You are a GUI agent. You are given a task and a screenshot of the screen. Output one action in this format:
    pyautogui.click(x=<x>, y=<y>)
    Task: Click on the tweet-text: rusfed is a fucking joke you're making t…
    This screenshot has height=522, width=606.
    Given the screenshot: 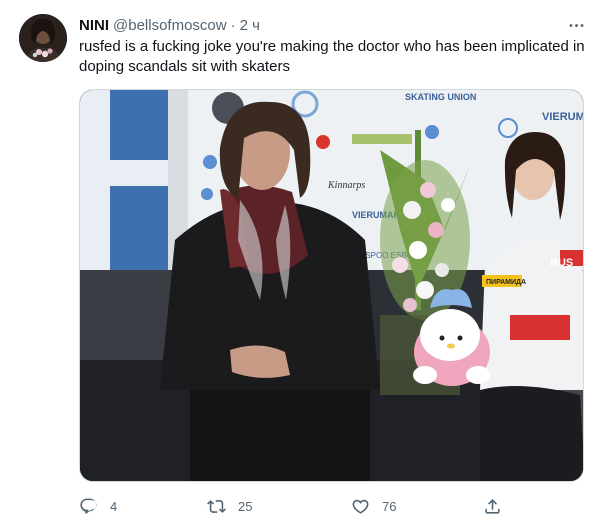 What is the action you would take?
    pyautogui.click(x=334, y=56)
    